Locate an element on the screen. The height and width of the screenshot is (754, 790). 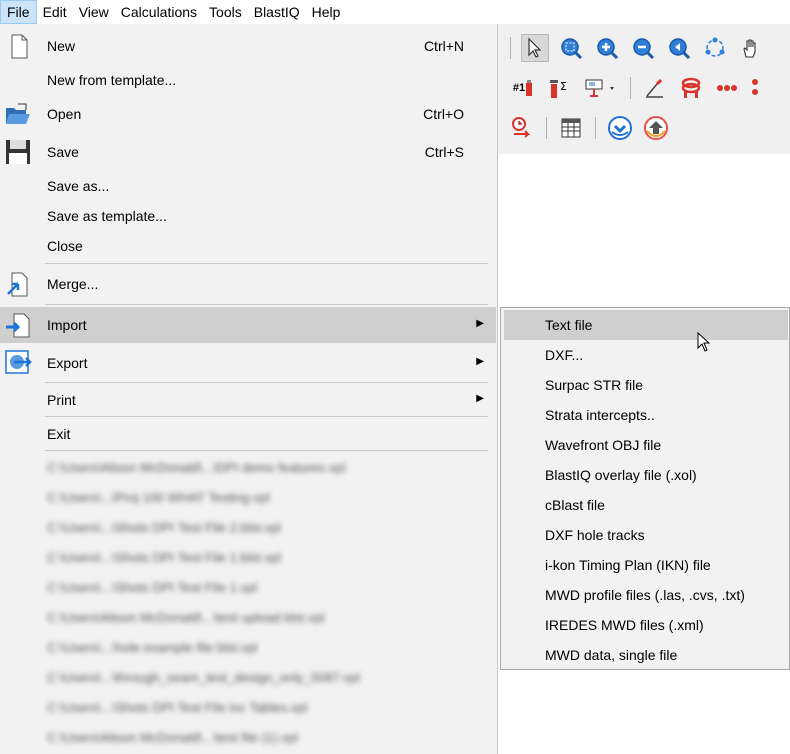
close-label: Close is located at coordinates (65, 246).